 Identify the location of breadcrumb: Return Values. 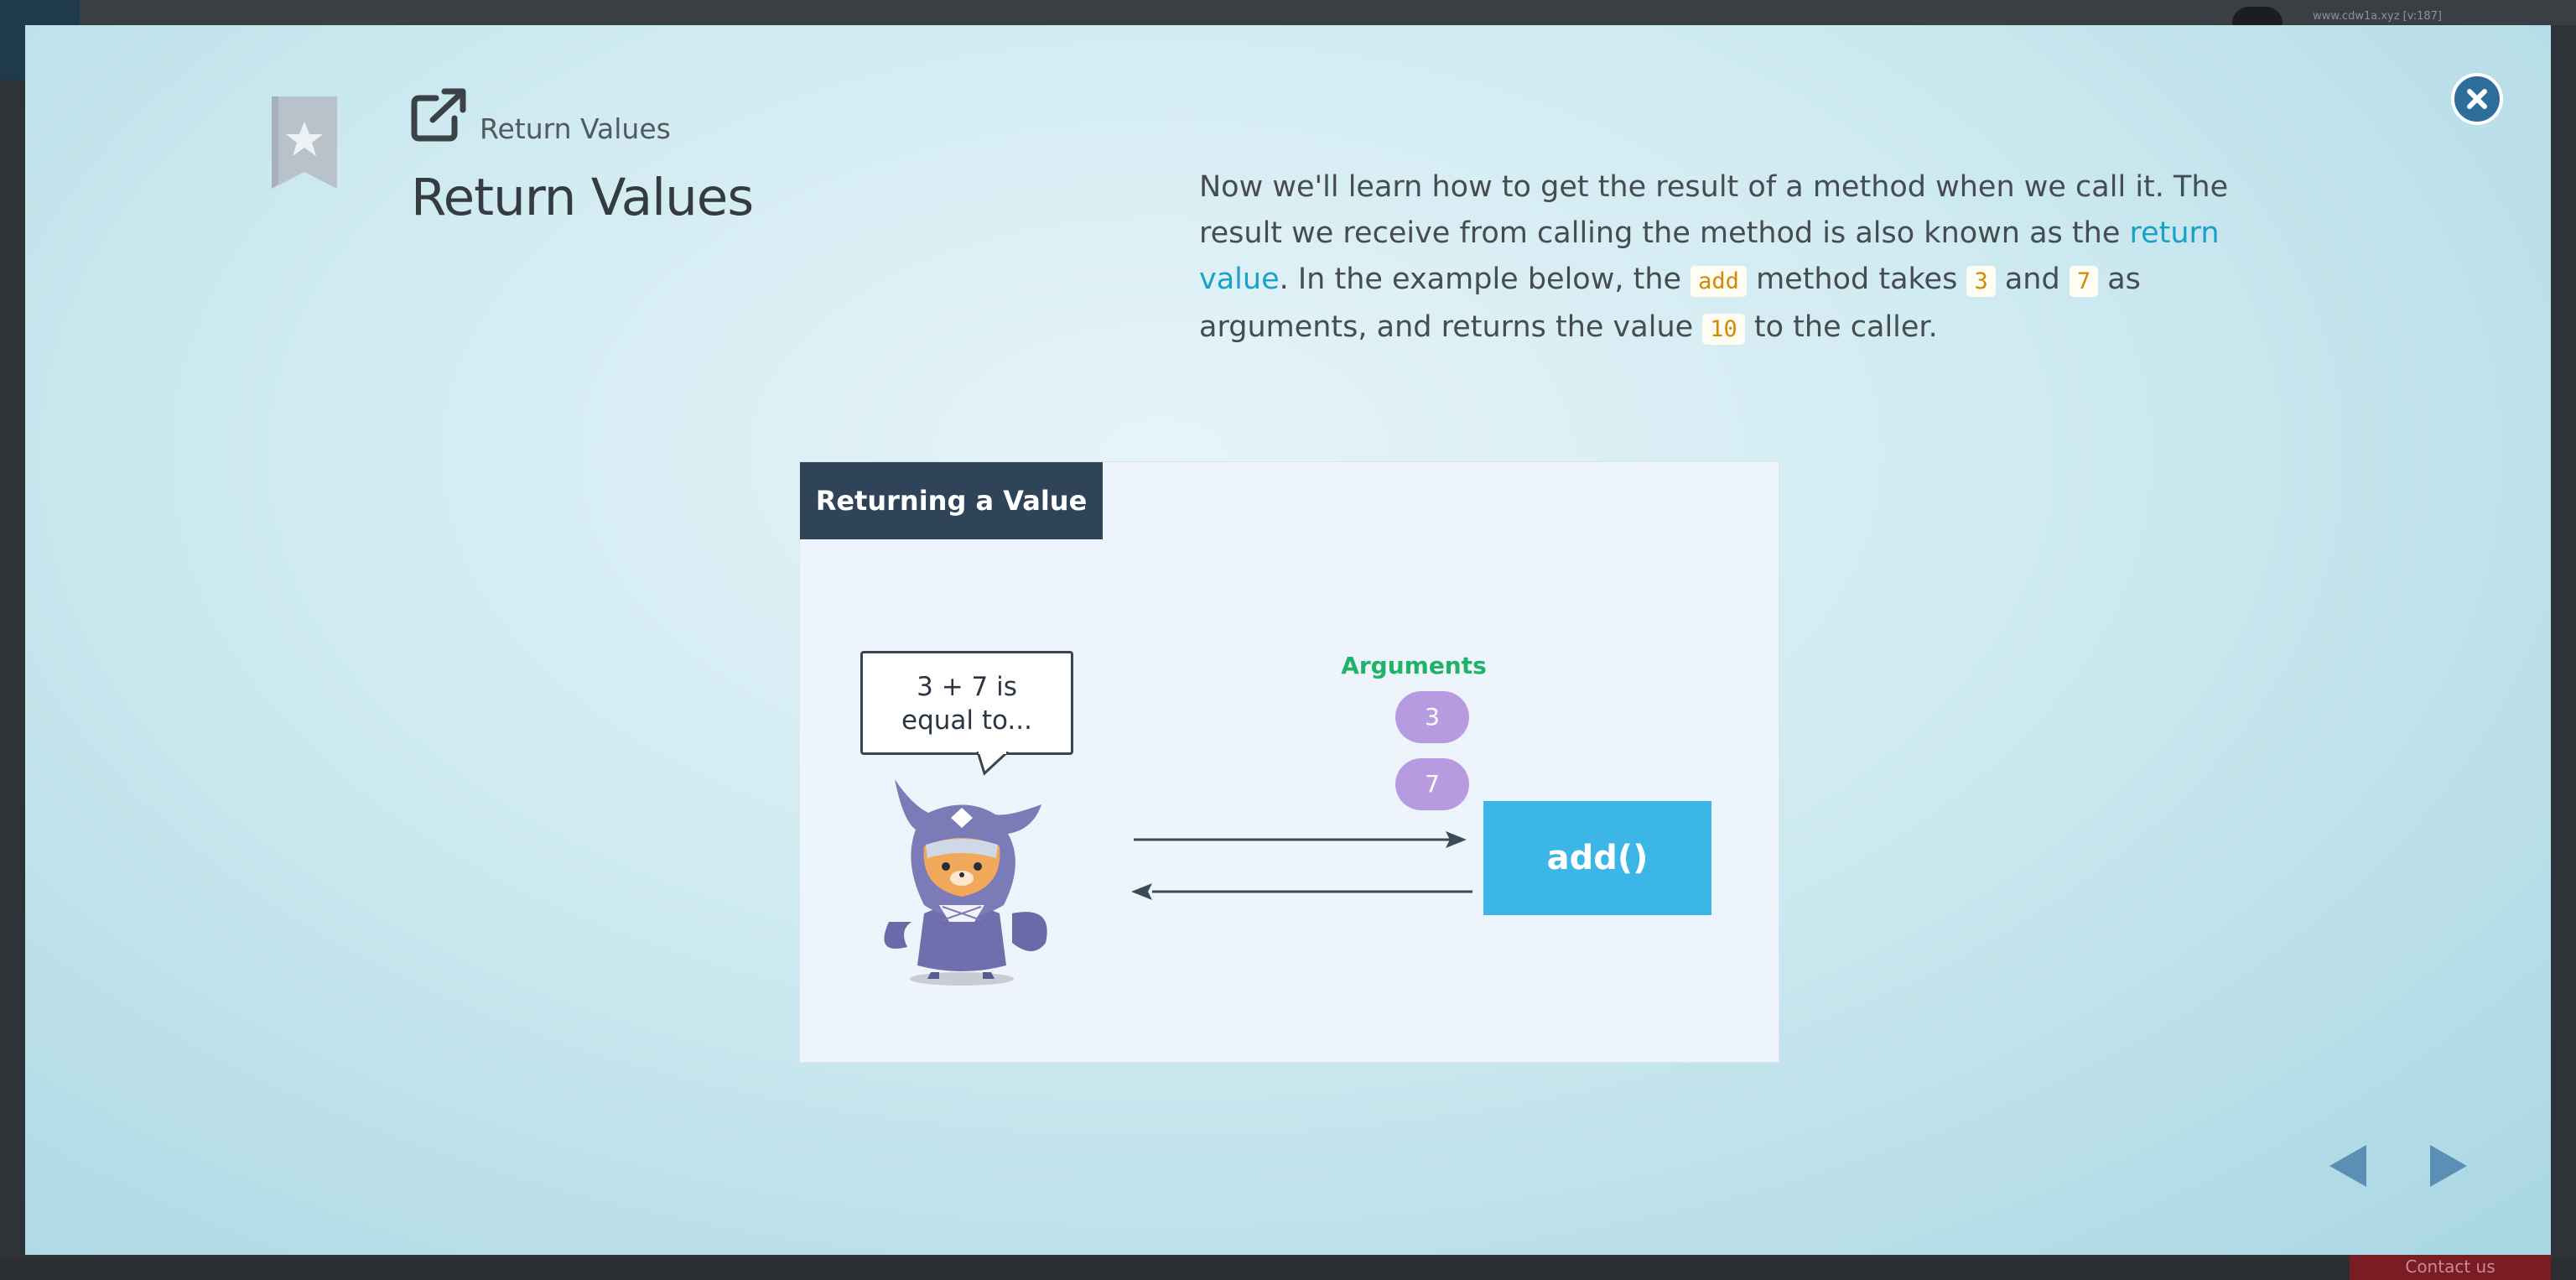
(575, 128).